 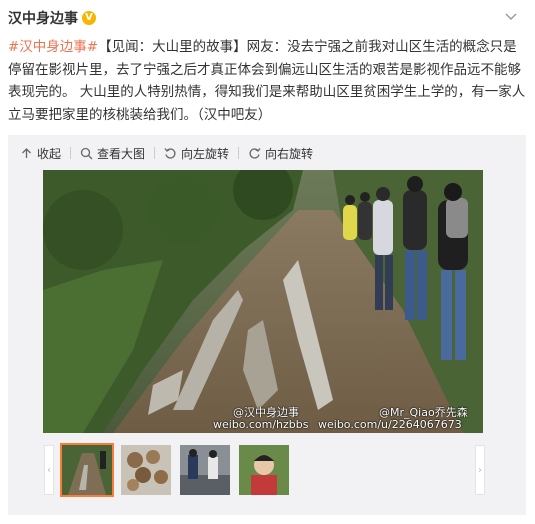 I want to click on image-toolbar: 收起 查看大图 向左旋转 向右旋转, so click(x=267, y=153).